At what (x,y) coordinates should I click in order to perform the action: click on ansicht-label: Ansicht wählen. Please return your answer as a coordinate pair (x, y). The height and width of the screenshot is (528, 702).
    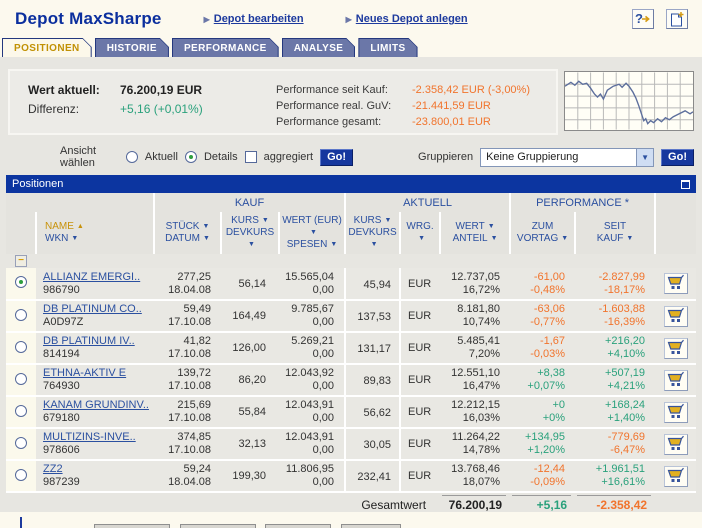
    Looking at the image, I should click on (78, 157).